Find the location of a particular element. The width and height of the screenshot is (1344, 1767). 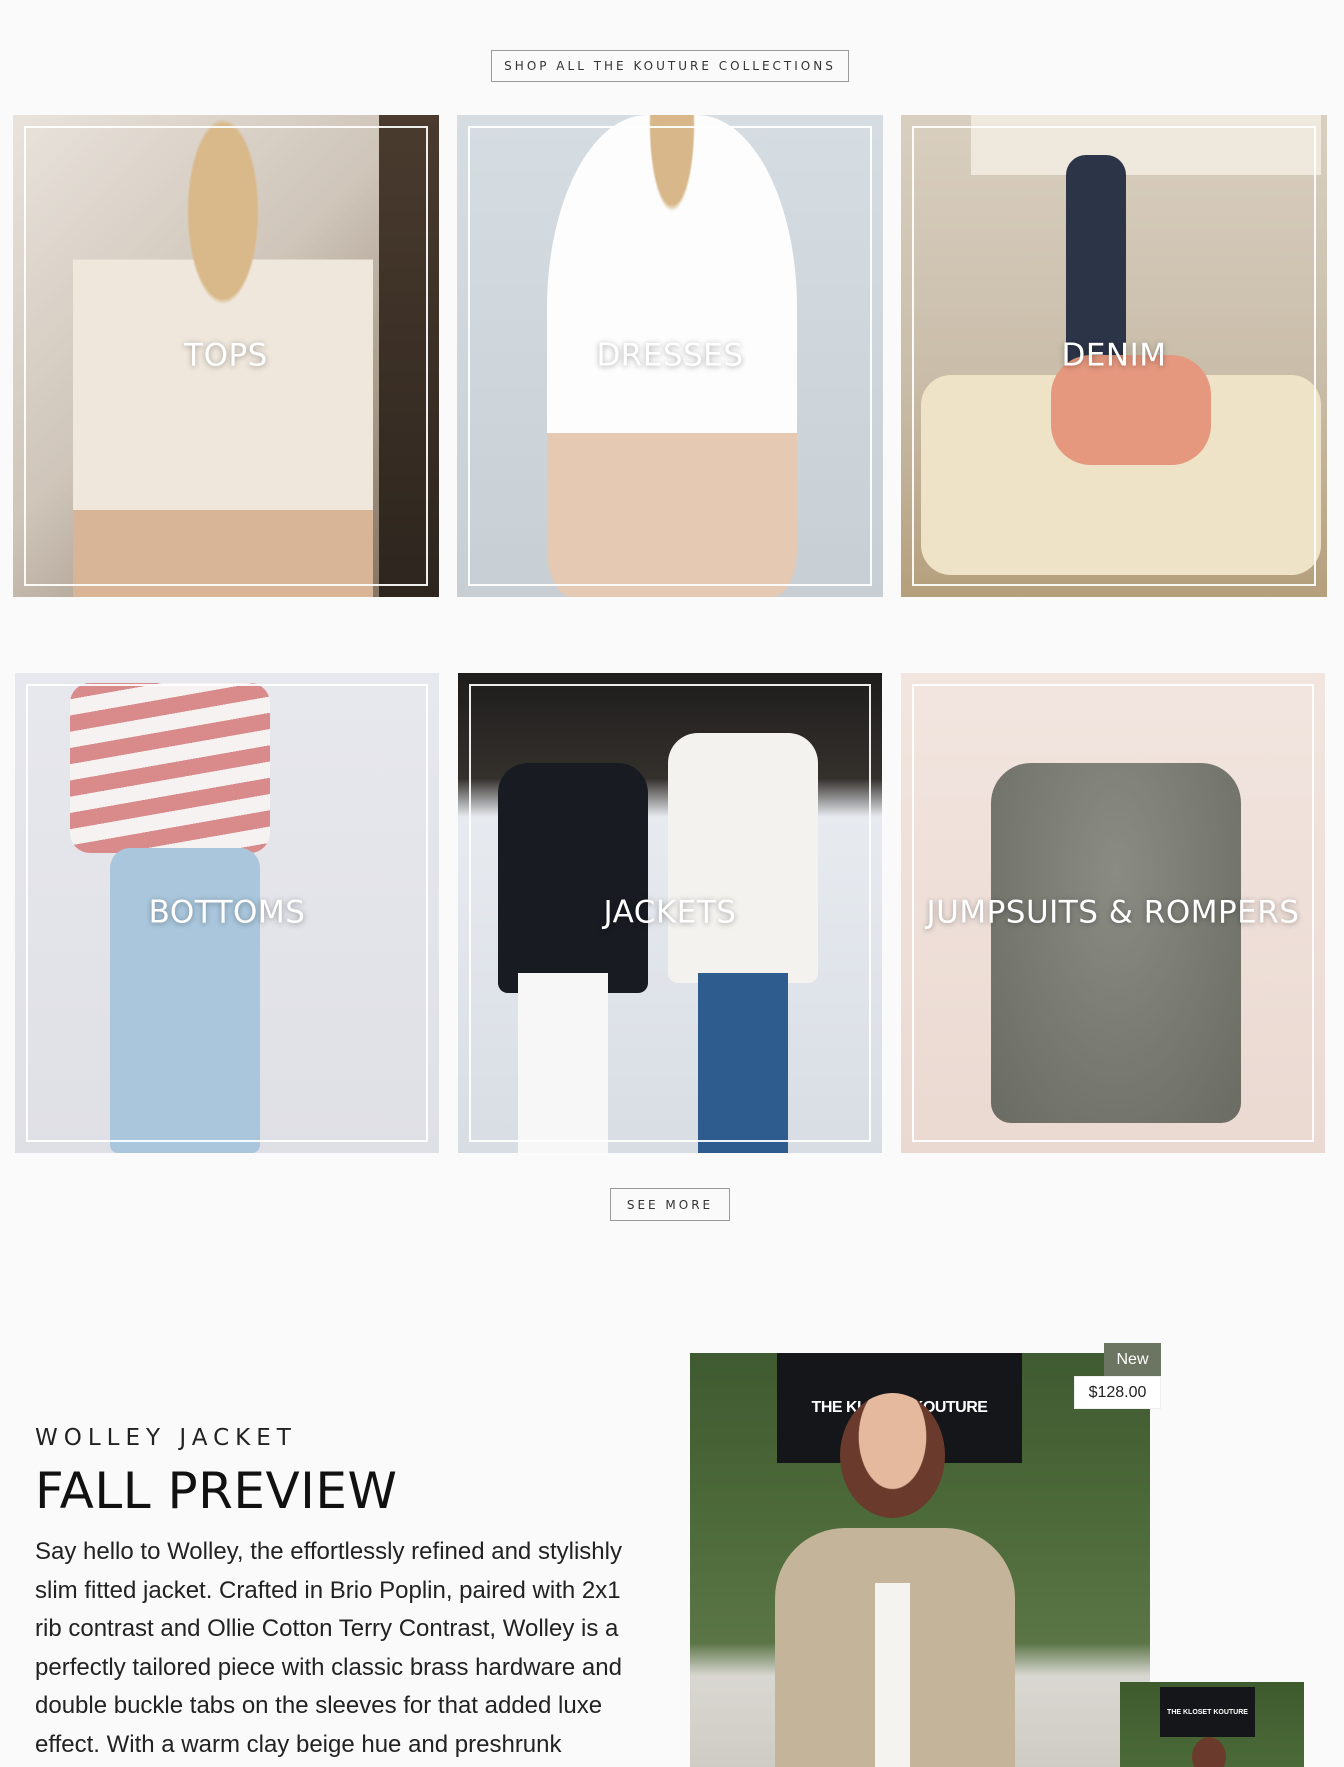

thumb-model-head is located at coordinates (1209, 1752).